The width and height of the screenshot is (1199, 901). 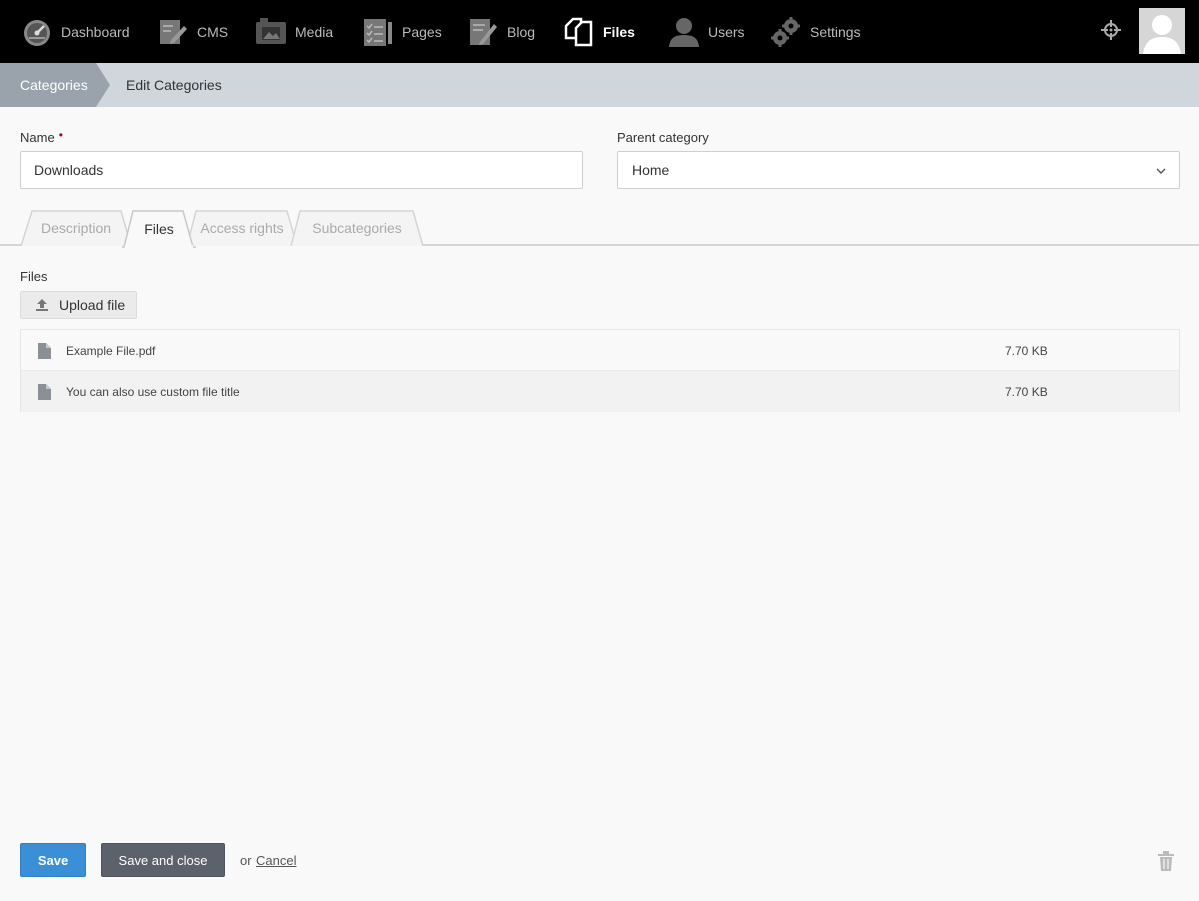 I want to click on file-row: Example File.pdf 7.70 KB, so click(x=600, y=350).